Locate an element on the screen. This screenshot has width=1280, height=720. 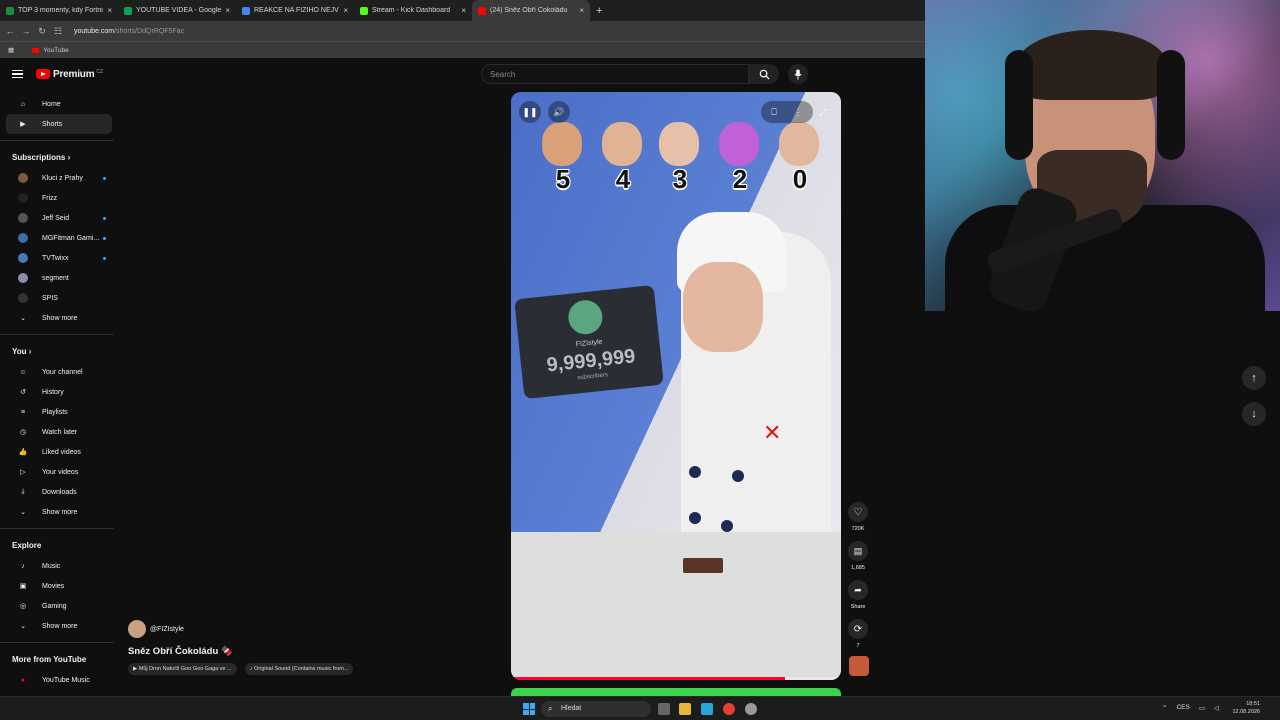
settings-icon is located at coordinates (751, 709).